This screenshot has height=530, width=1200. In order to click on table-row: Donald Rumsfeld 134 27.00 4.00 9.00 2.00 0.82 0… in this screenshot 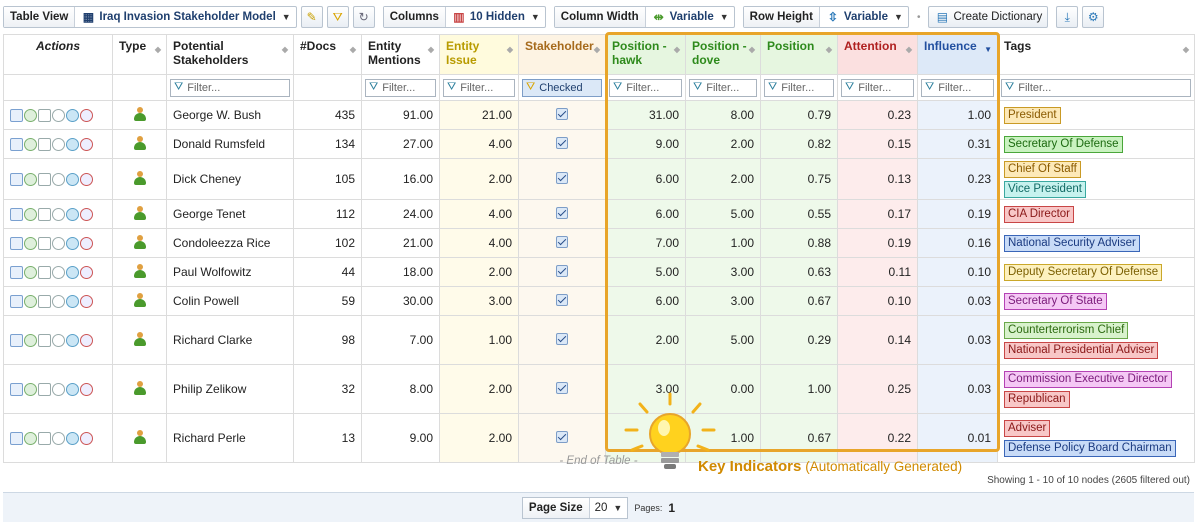, I will do `click(599, 144)`.